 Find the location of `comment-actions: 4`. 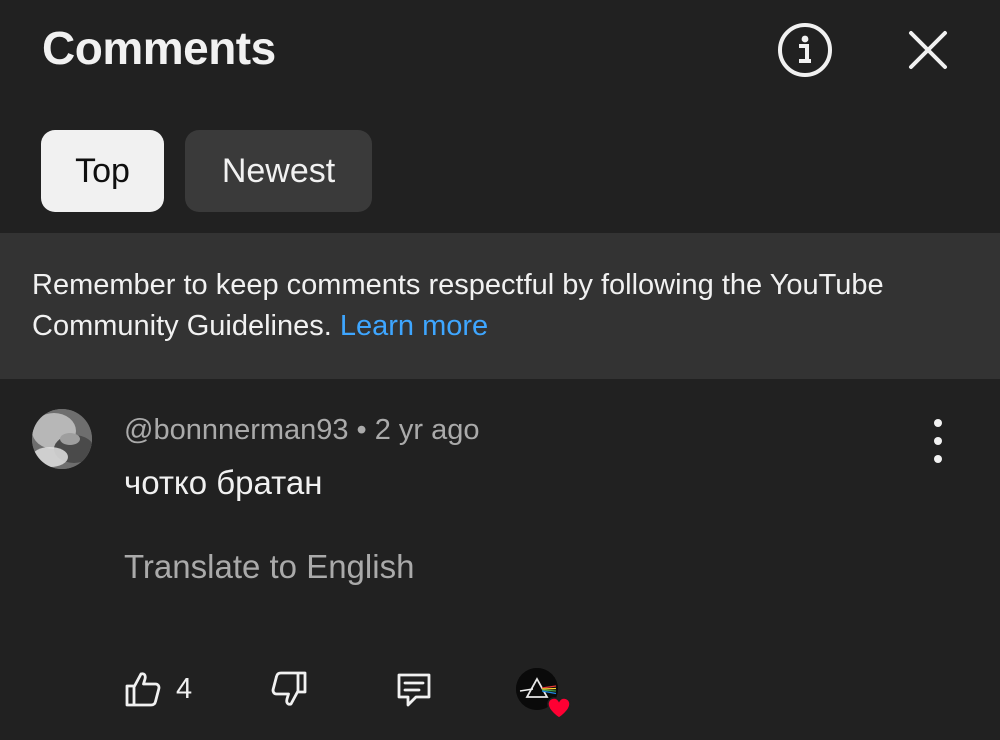

comment-actions: 4 is located at coordinates (424, 692).